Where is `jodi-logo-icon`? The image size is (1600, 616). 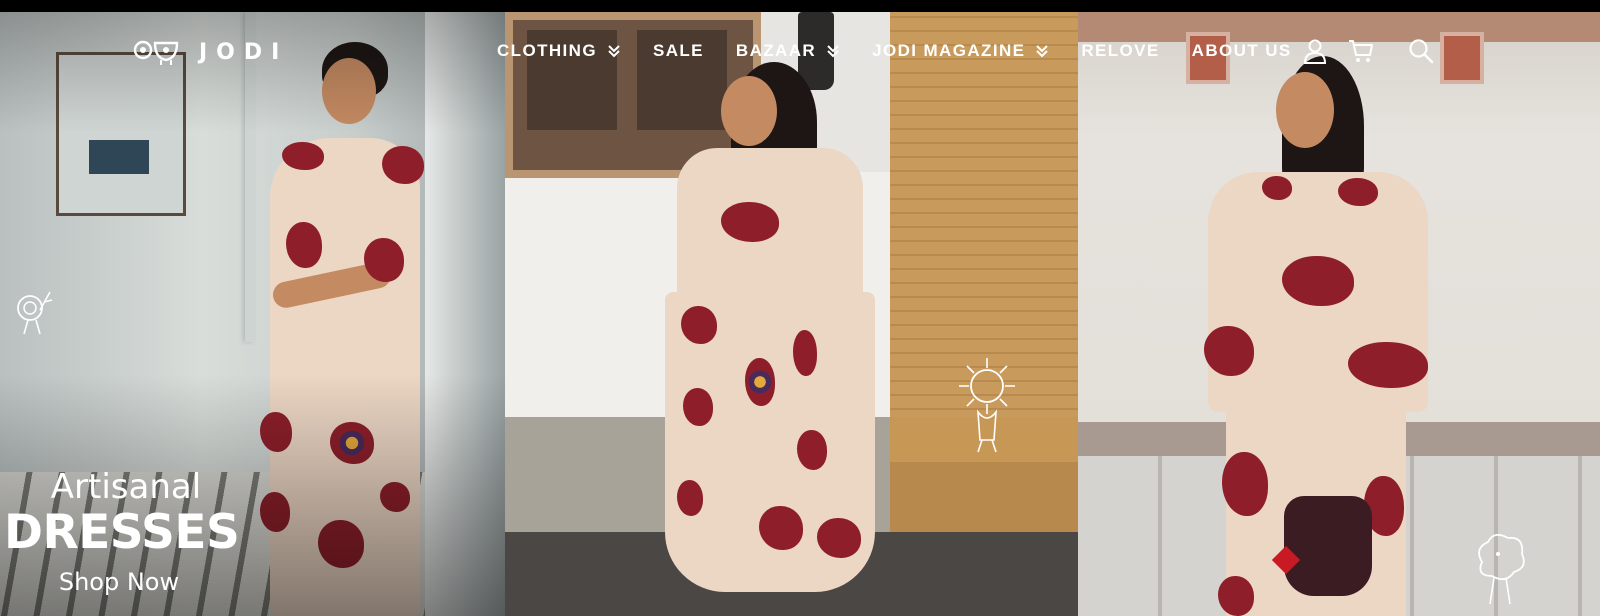 jodi-logo-icon is located at coordinates (156, 52).